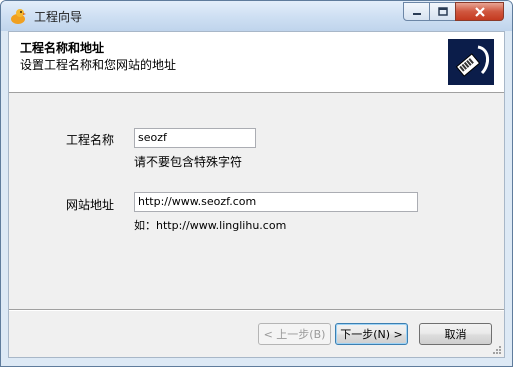 This screenshot has height=367, width=513. Describe the element at coordinates (371, 334) in the screenshot. I see `next-button: 下一步(N) >` at that location.